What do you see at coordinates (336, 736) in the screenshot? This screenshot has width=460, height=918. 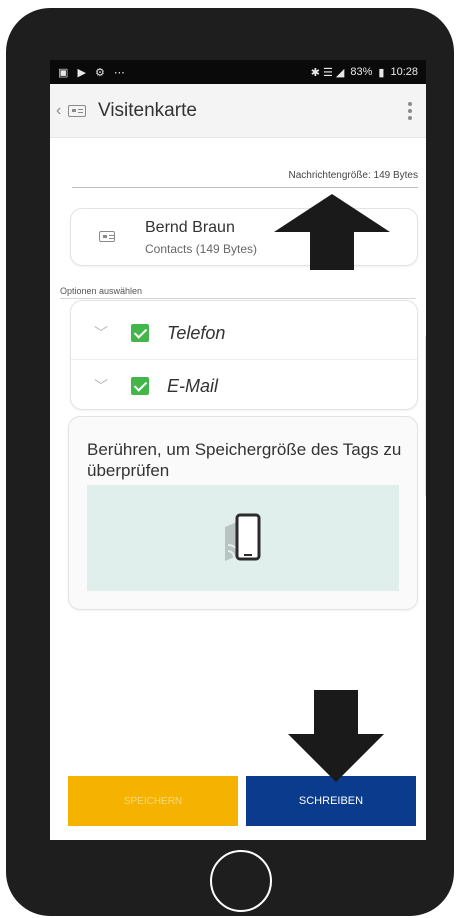 I see `annotation-arrow-down-icon` at bounding box center [336, 736].